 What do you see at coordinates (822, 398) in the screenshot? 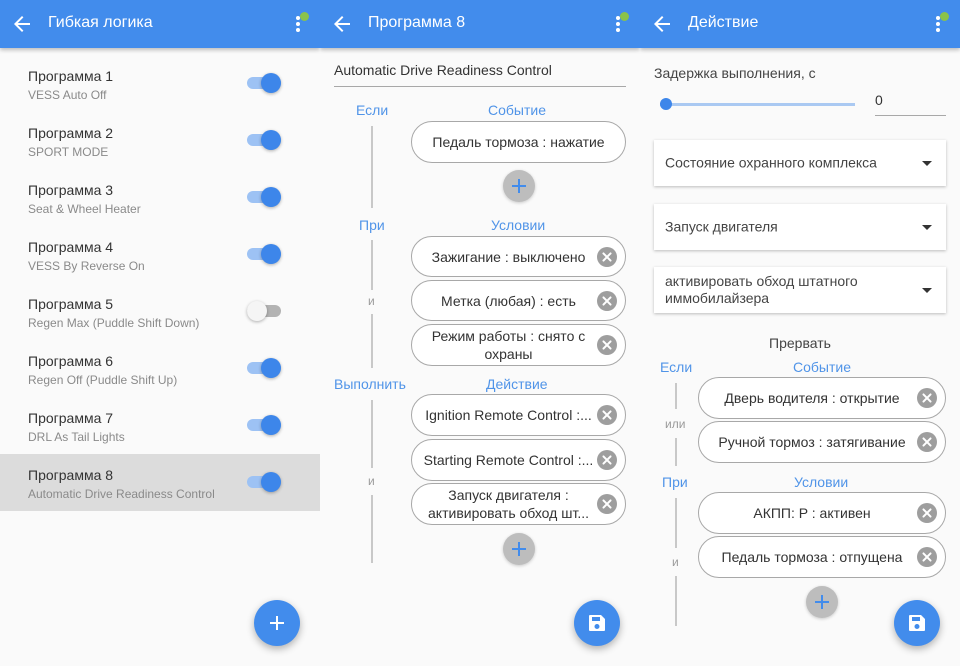
I see `abort-event-pill: Дверь водителя : открытие` at bounding box center [822, 398].